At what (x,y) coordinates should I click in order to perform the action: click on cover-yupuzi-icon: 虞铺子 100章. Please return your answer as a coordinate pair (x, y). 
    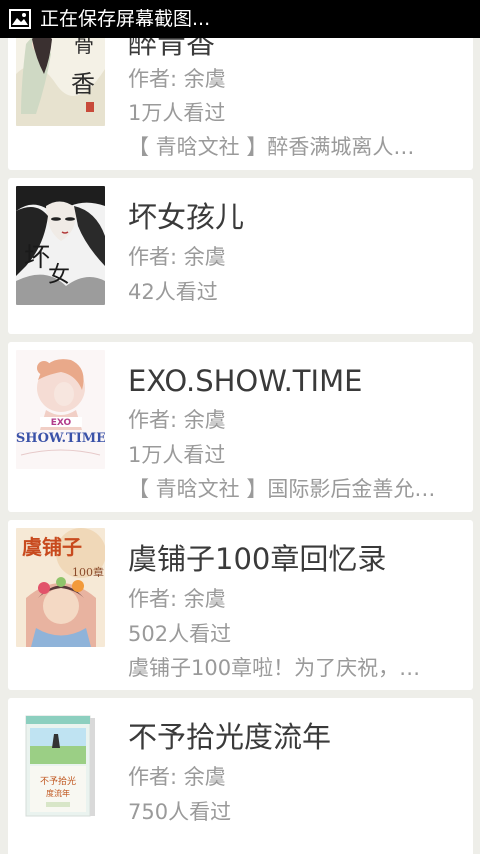
    Looking at the image, I should click on (60, 587).